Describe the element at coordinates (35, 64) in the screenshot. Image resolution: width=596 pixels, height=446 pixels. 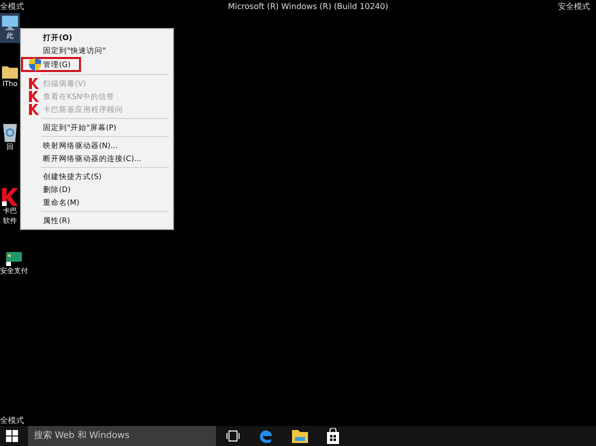
I see `shield-icon` at that location.